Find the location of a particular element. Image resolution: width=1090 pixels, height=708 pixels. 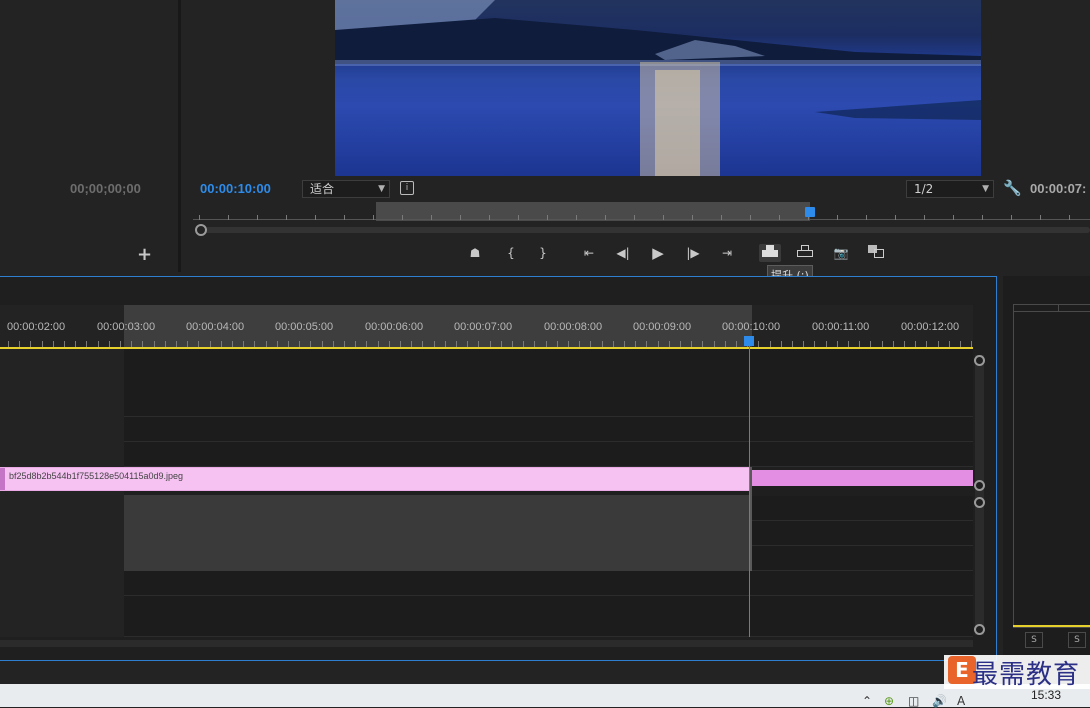

clip-edit-point is located at coordinates (751, 519).